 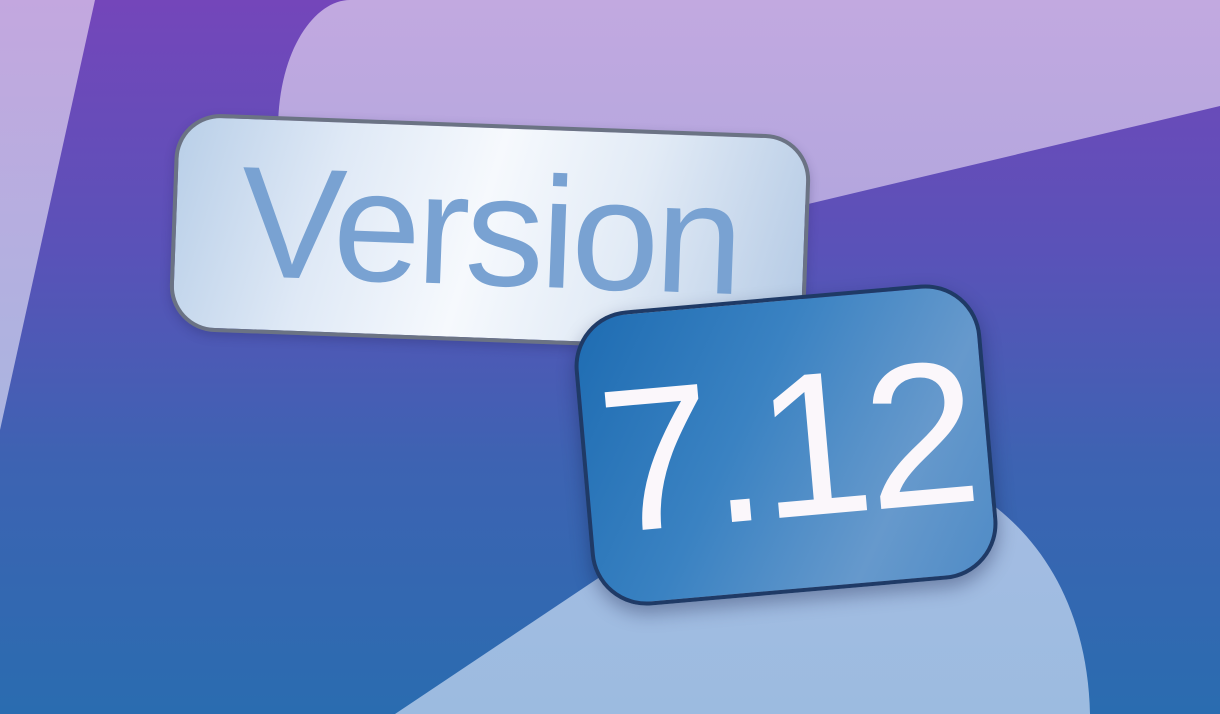 What do you see at coordinates (490, 231) in the screenshot?
I see `version-label-text: Version` at bounding box center [490, 231].